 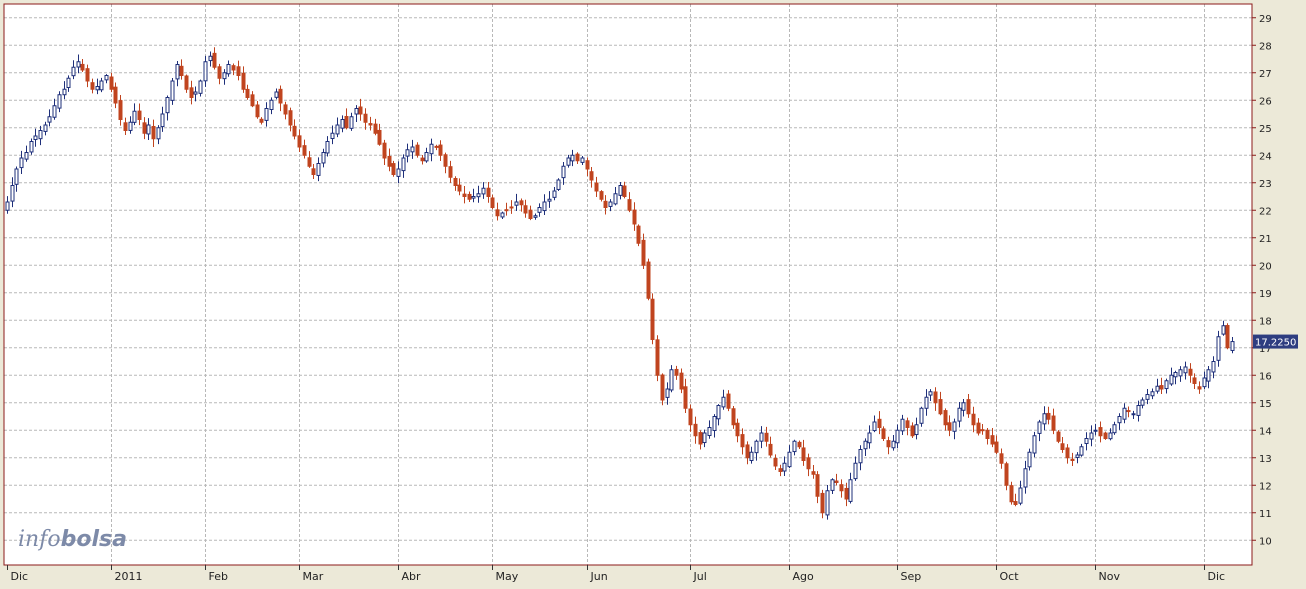 I want to click on y-tick-label: 10, so click(x=1265, y=541).